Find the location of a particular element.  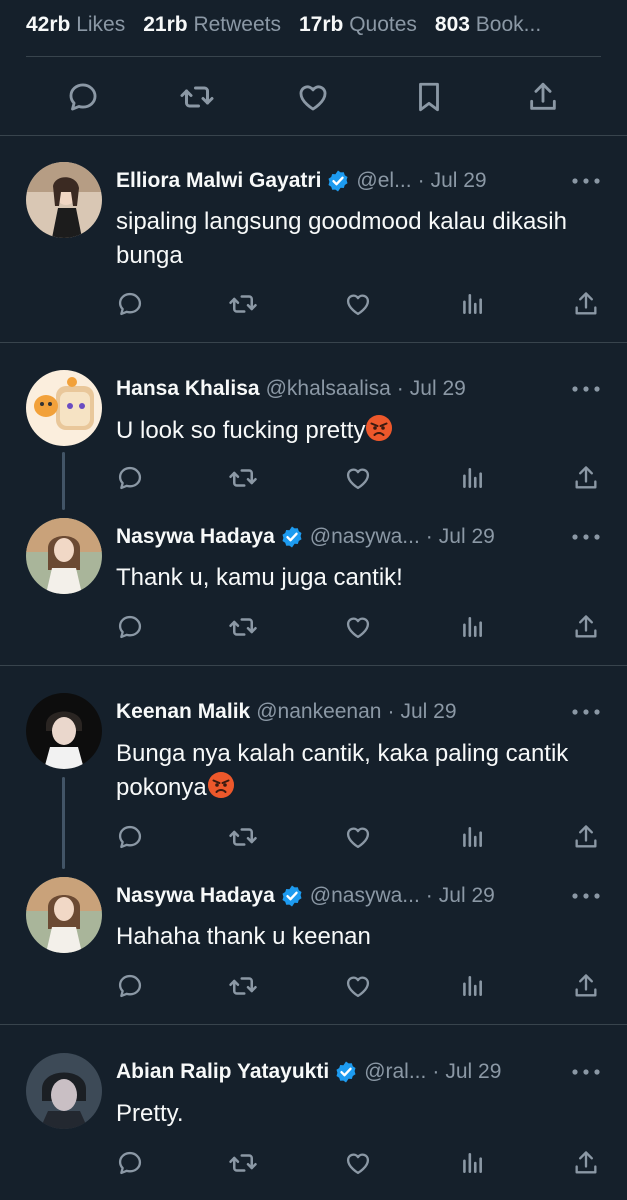

angry-face-emoji-icon is located at coordinates (379, 428).